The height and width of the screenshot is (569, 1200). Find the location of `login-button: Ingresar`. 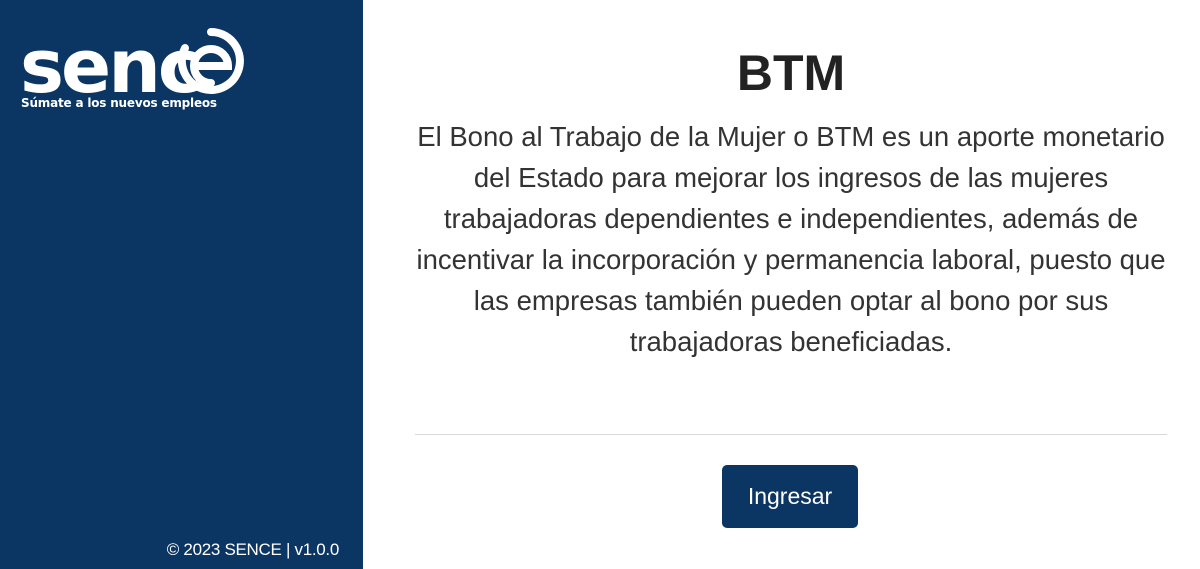

login-button: Ingresar is located at coordinates (790, 496).